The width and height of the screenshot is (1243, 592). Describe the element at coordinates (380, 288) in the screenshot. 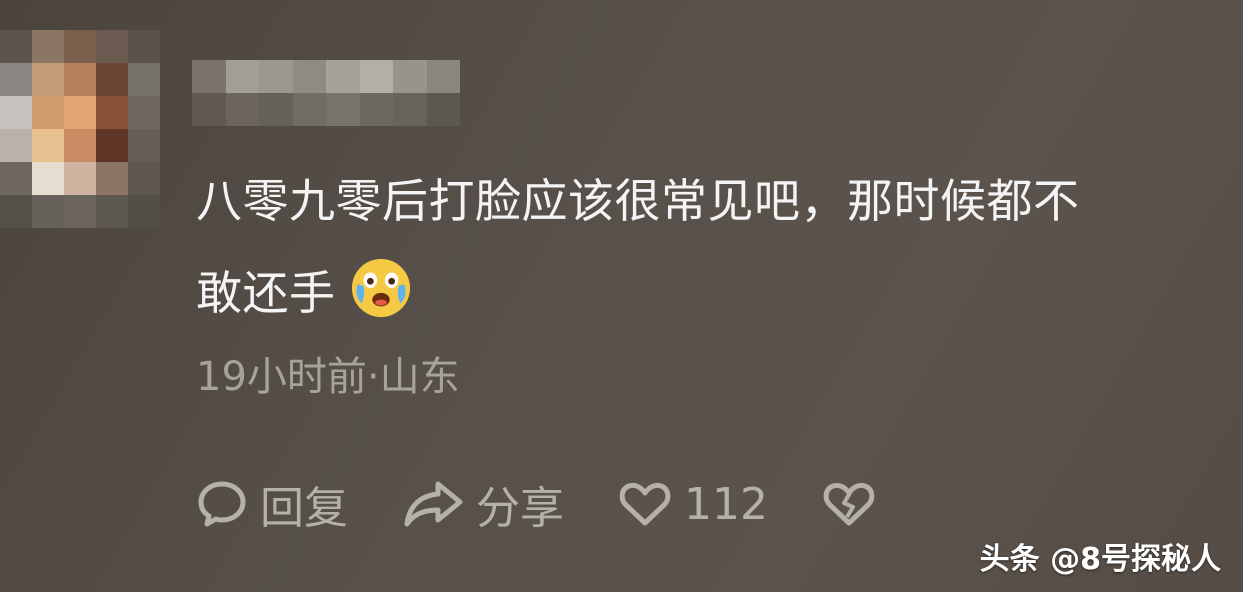

I see `crying-laughing-emoji-icon` at that location.